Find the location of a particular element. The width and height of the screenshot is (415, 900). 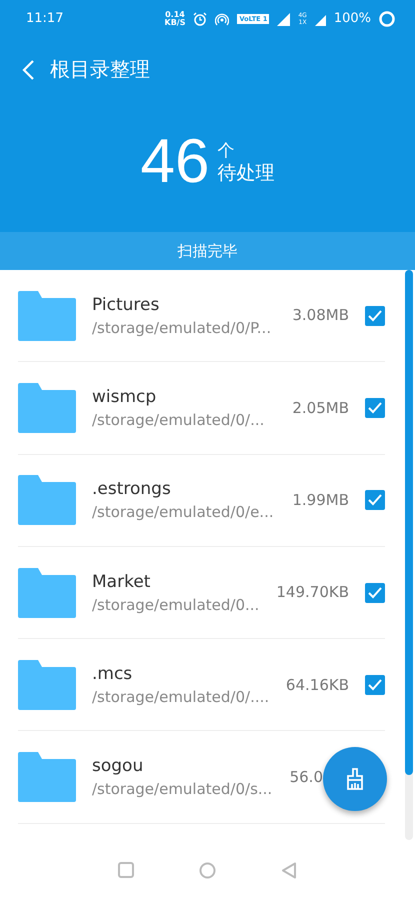

battery-icon is located at coordinates (387, 19).